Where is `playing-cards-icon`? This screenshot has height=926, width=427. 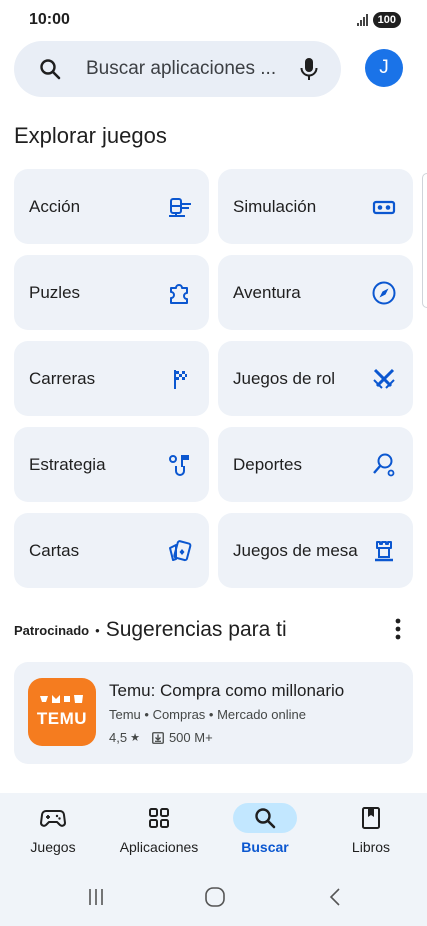 playing-cards-icon is located at coordinates (180, 551).